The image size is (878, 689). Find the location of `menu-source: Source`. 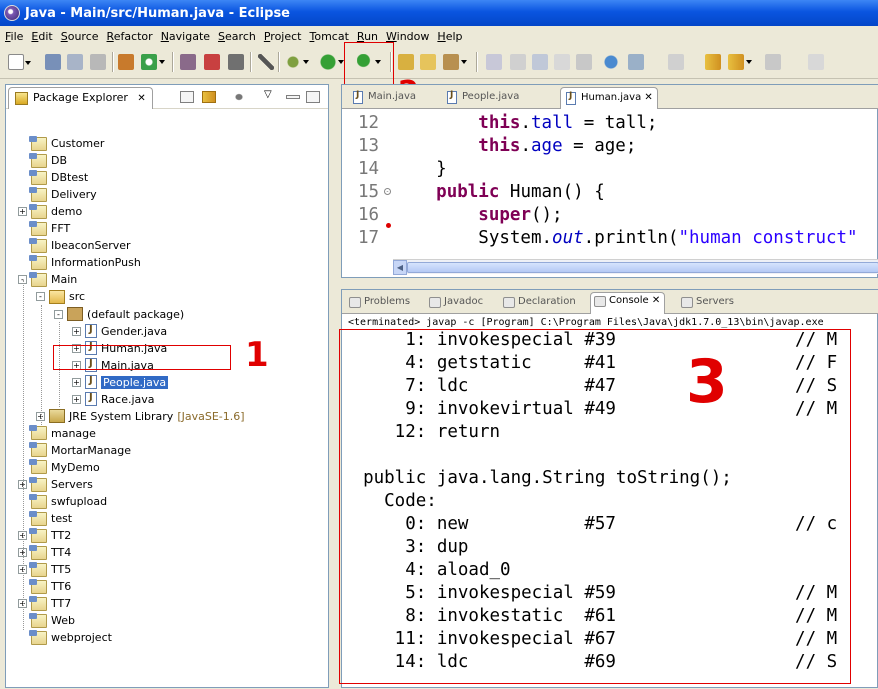

menu-source: Source is located at coordinates (79, 36).